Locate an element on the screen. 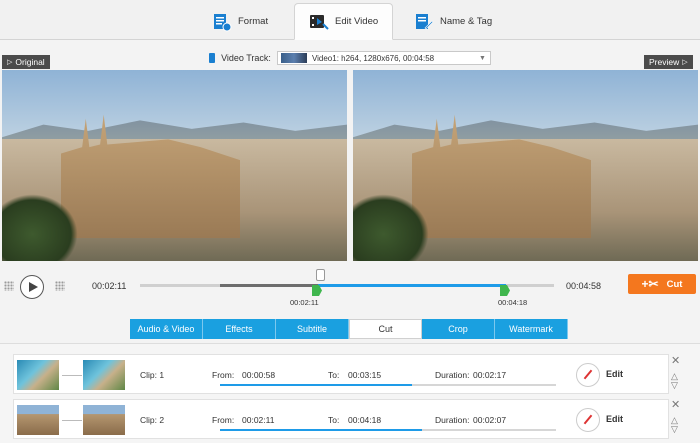 This screenshot has width=700, height=443. timeline-track is located at coordinates (347, 285).